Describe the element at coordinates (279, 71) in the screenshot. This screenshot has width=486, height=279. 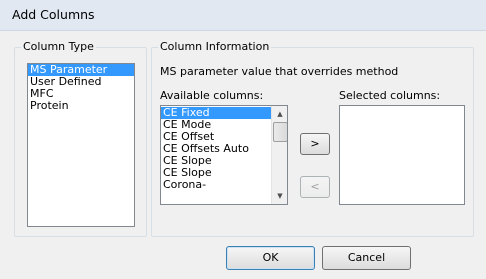
I see `column-description: MS parameter value that overrides method` at that location.